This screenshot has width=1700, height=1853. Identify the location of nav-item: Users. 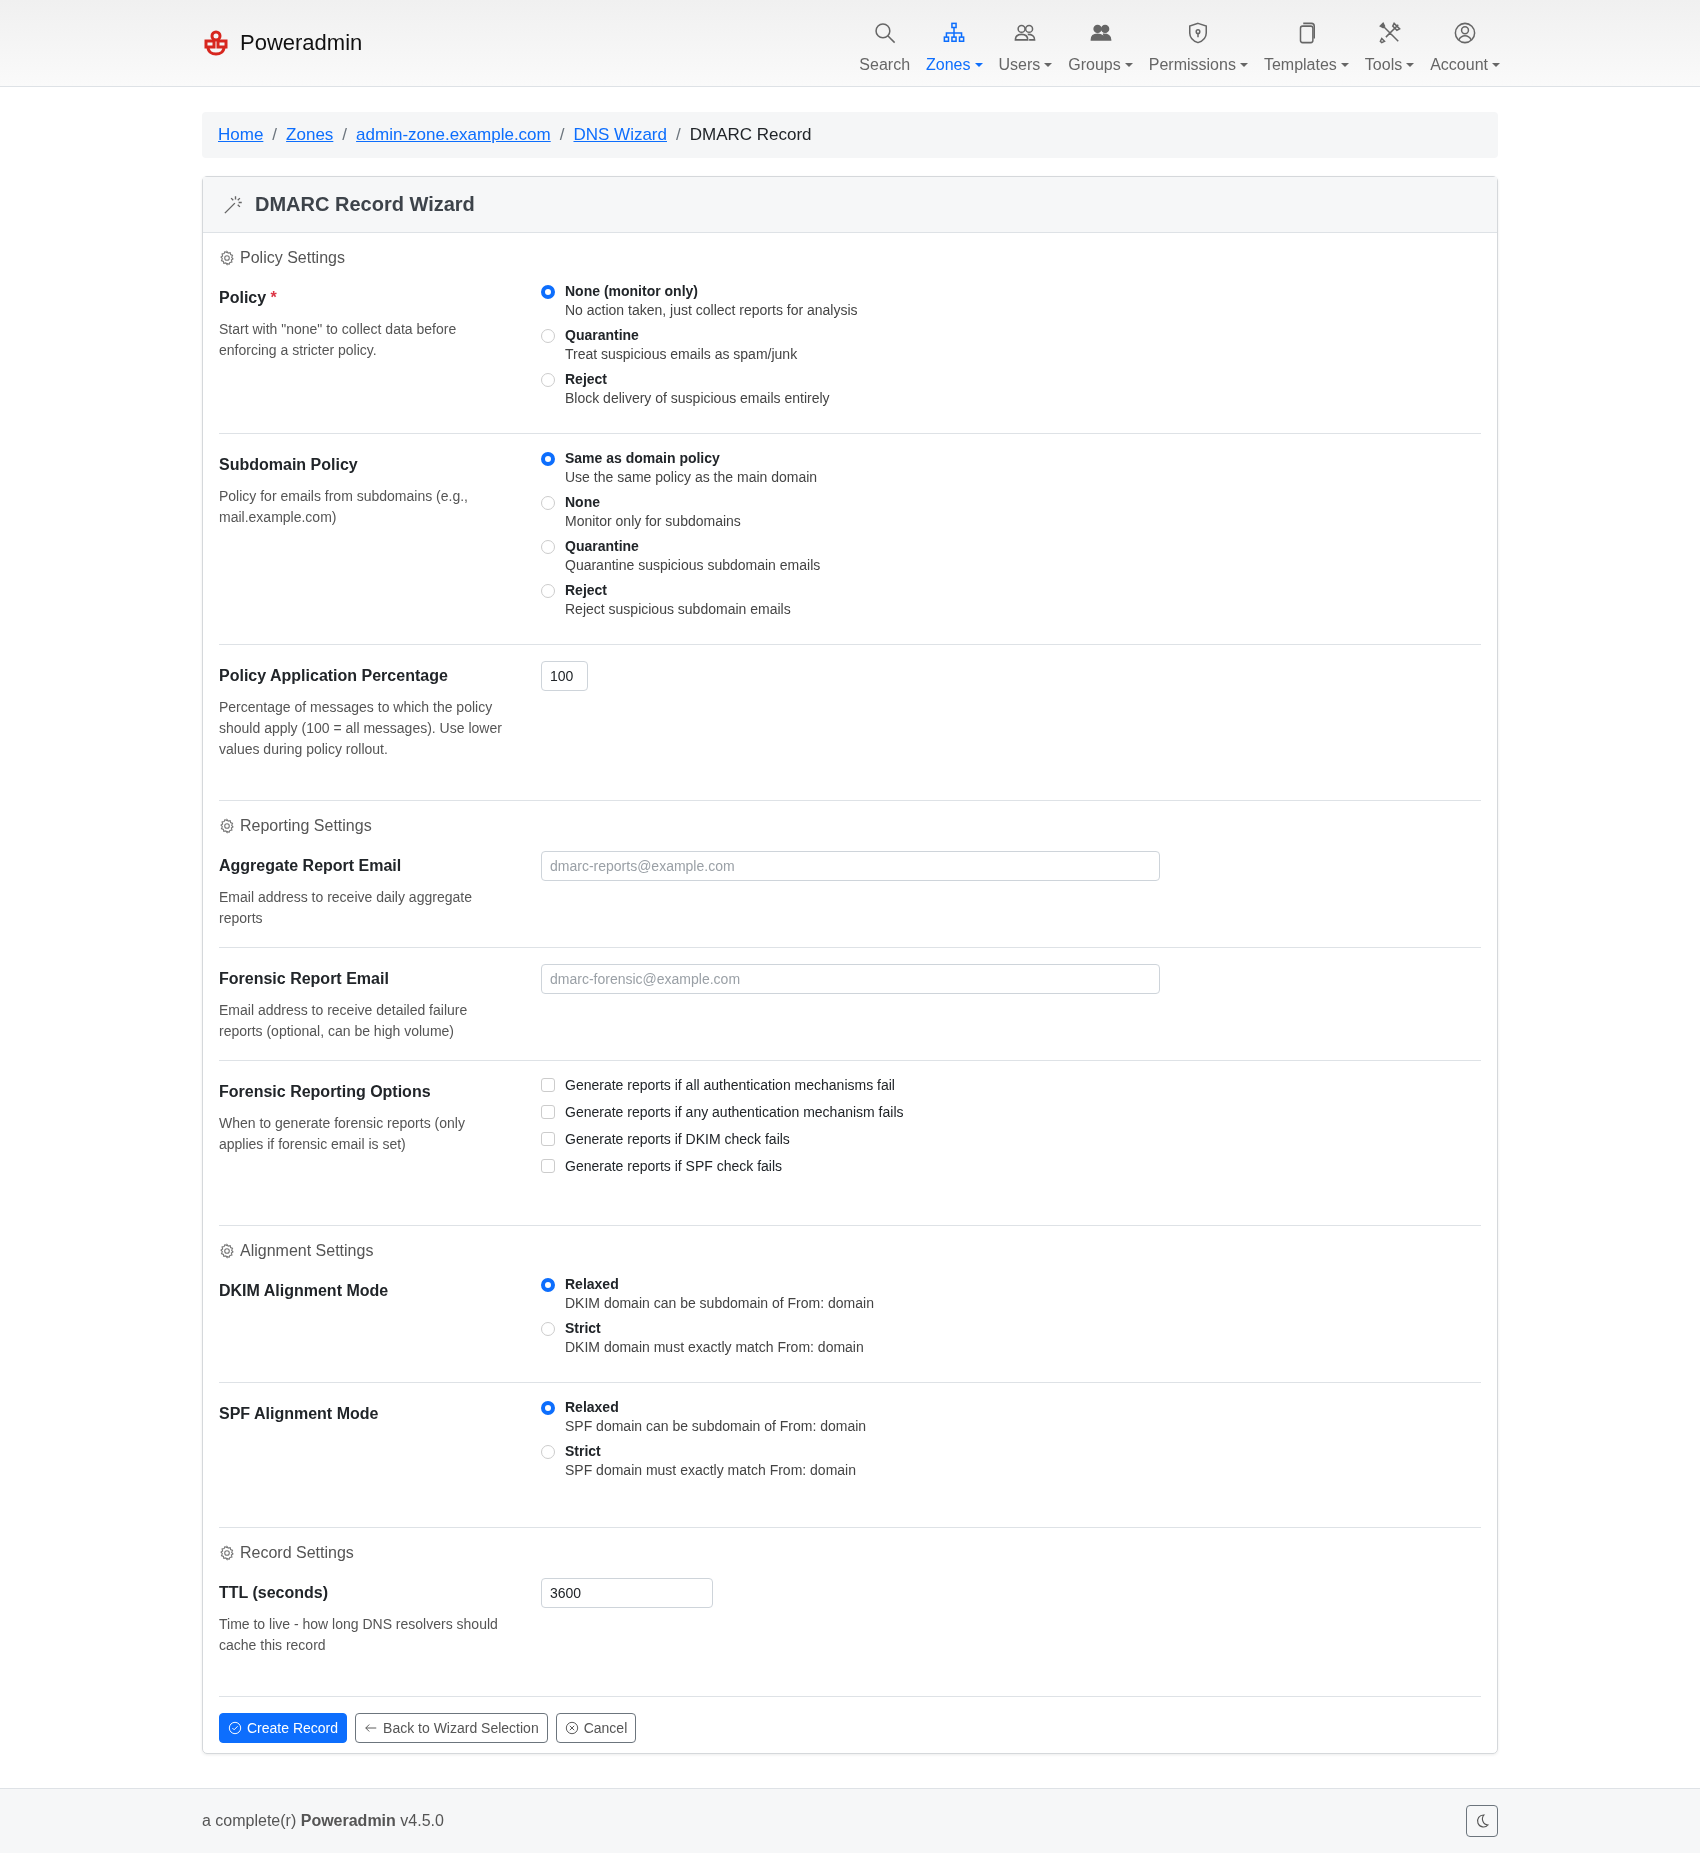
(1025, 43).